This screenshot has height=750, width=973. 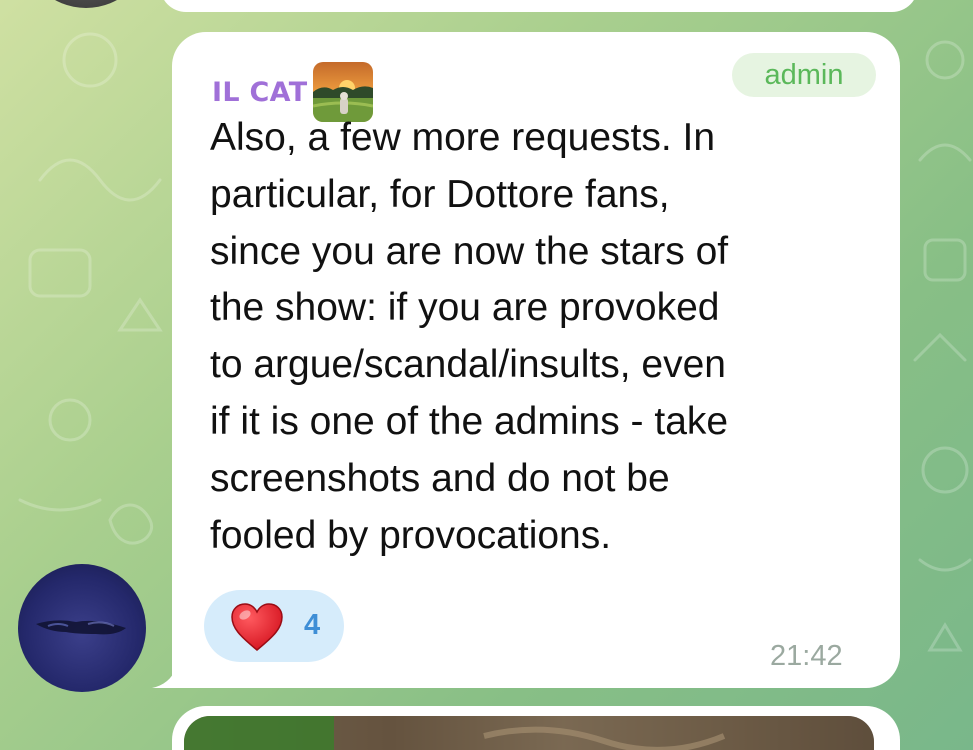 I want to click on reaction-chip: 4, so click(x=274, y=626).